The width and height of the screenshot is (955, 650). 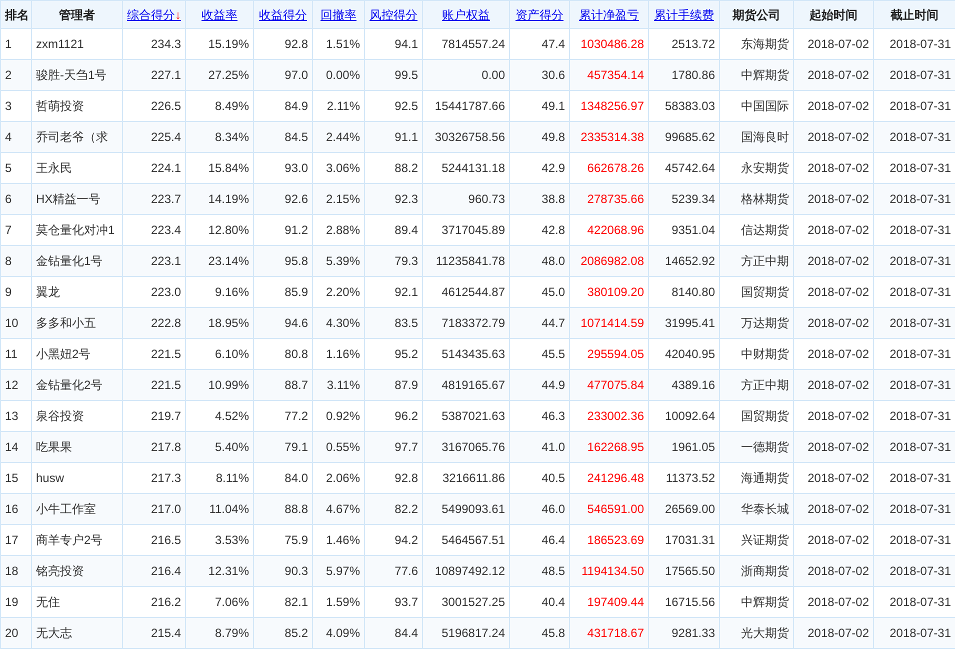 I want to click on table-cell: 84.4, so click(x=393, y=633).